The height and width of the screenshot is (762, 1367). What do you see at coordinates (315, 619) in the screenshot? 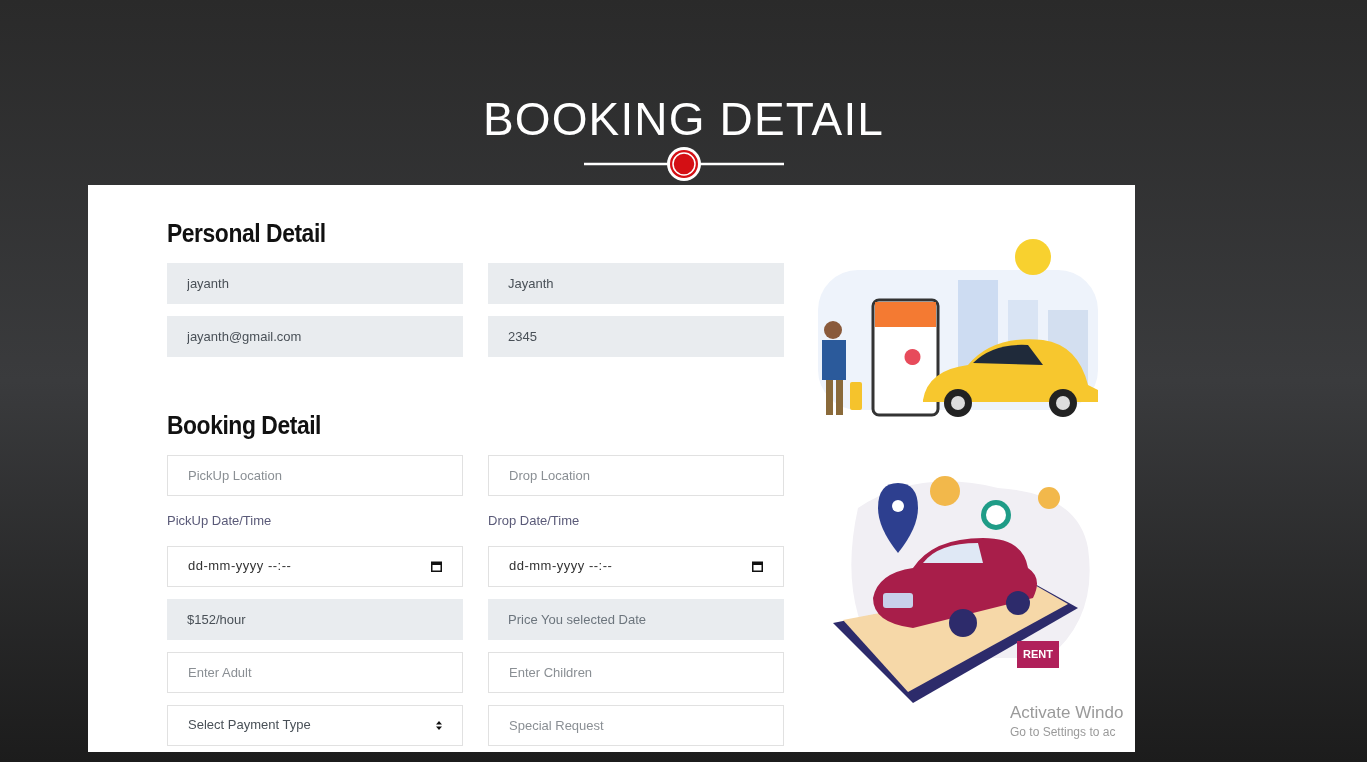
I see `input-field: $152/hour` at bounding box center [315, 619].